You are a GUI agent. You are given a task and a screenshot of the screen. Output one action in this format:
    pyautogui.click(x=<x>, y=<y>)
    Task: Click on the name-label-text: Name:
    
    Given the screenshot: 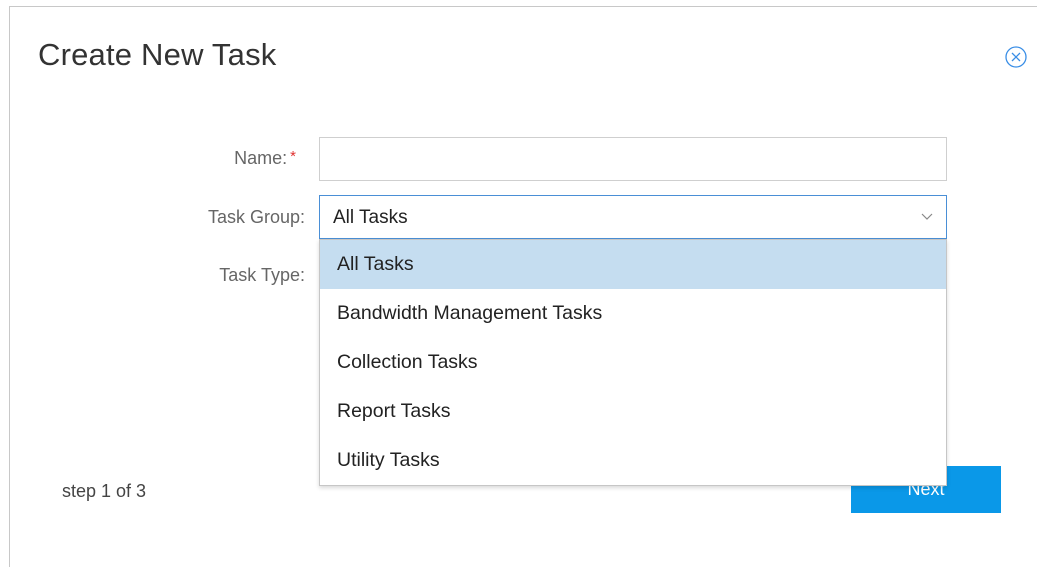 What is the action you would take?
    pyautogui.click(x=261, y=158)
    